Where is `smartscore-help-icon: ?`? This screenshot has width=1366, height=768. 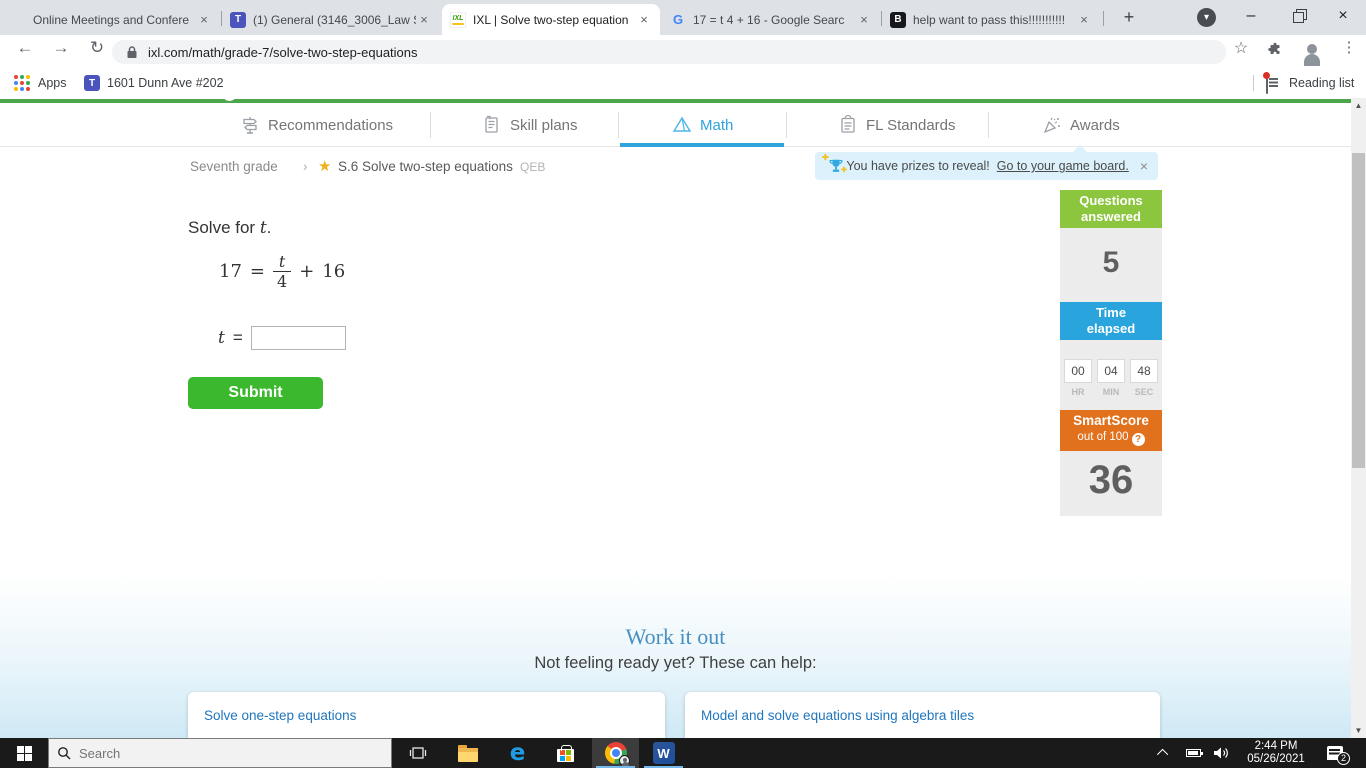 smartscore-help-icon: ? is located at coordinates (1138, 439).